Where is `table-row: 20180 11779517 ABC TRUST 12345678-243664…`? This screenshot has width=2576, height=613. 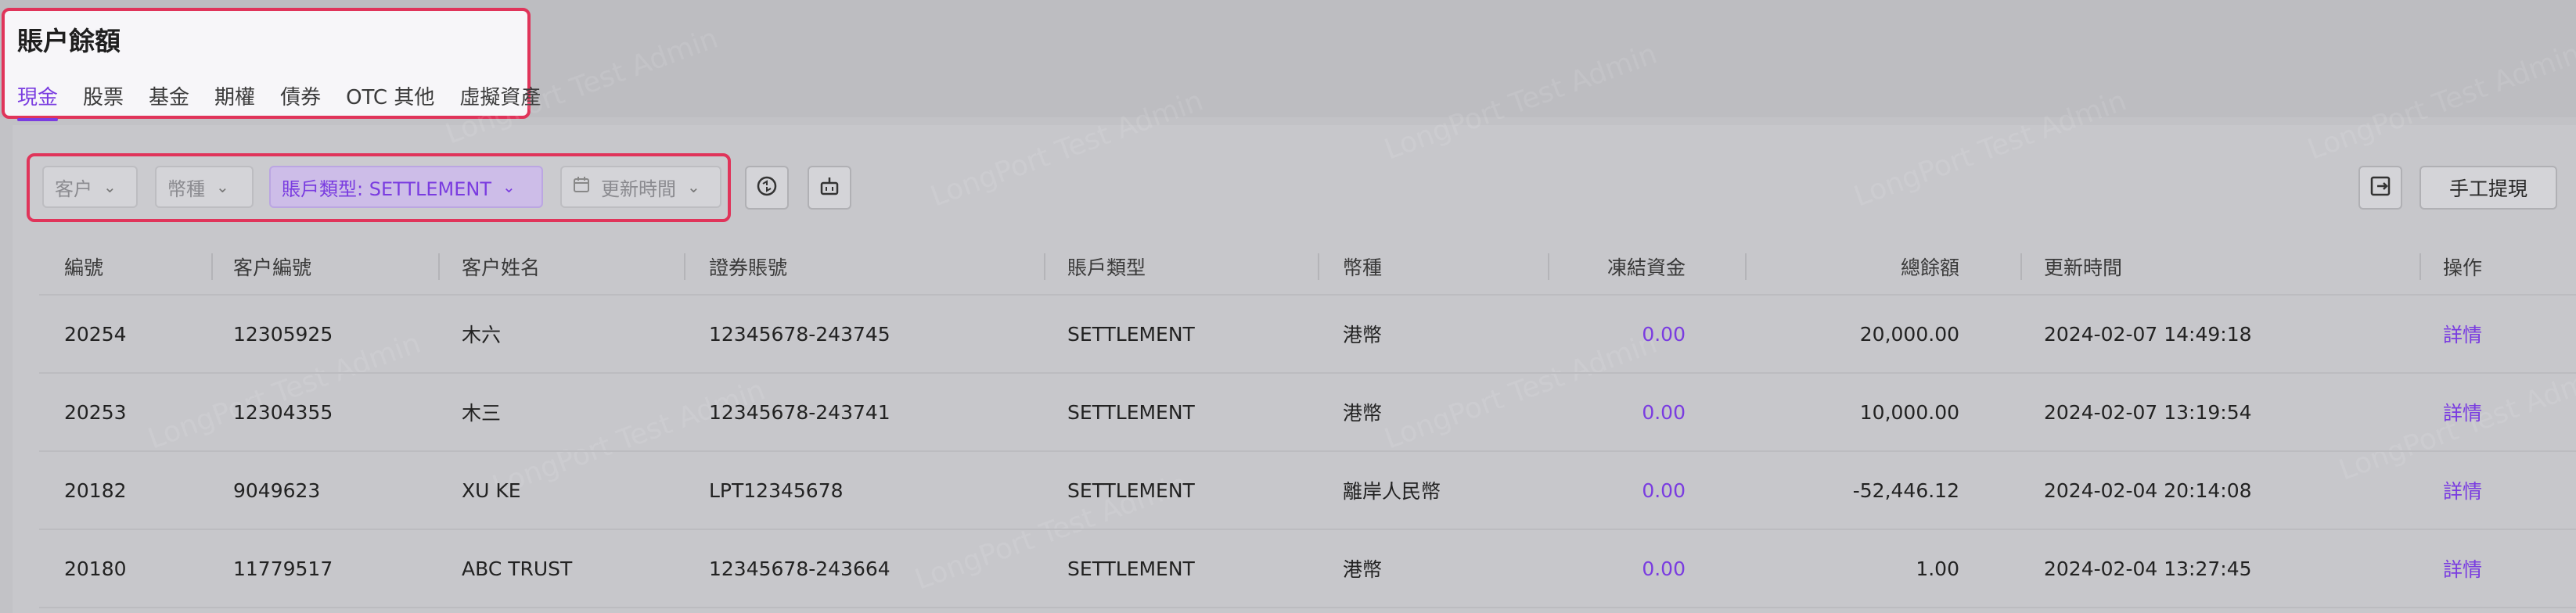
table-row: 20180 11779517 ABC TRUST 12345678-243664… is located at coordinates (1307, 569).